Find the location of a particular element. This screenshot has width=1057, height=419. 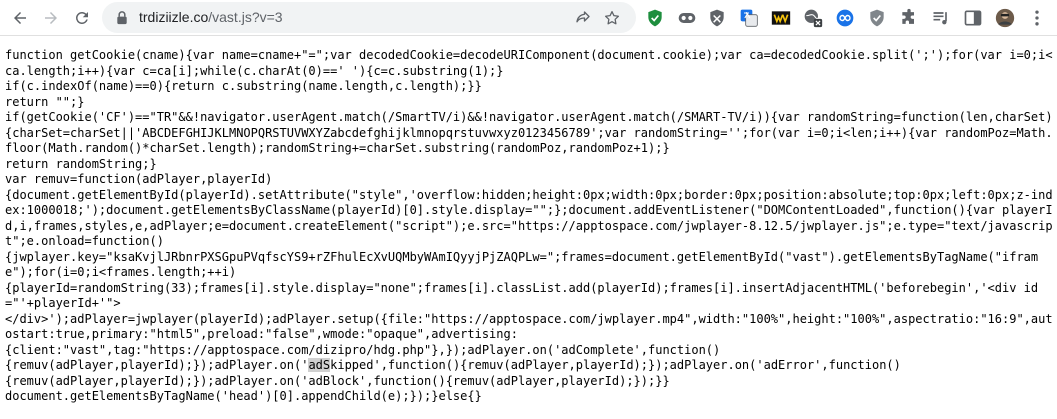

url-path: /vast.js?v=3 is located at coordinates (245, 17).